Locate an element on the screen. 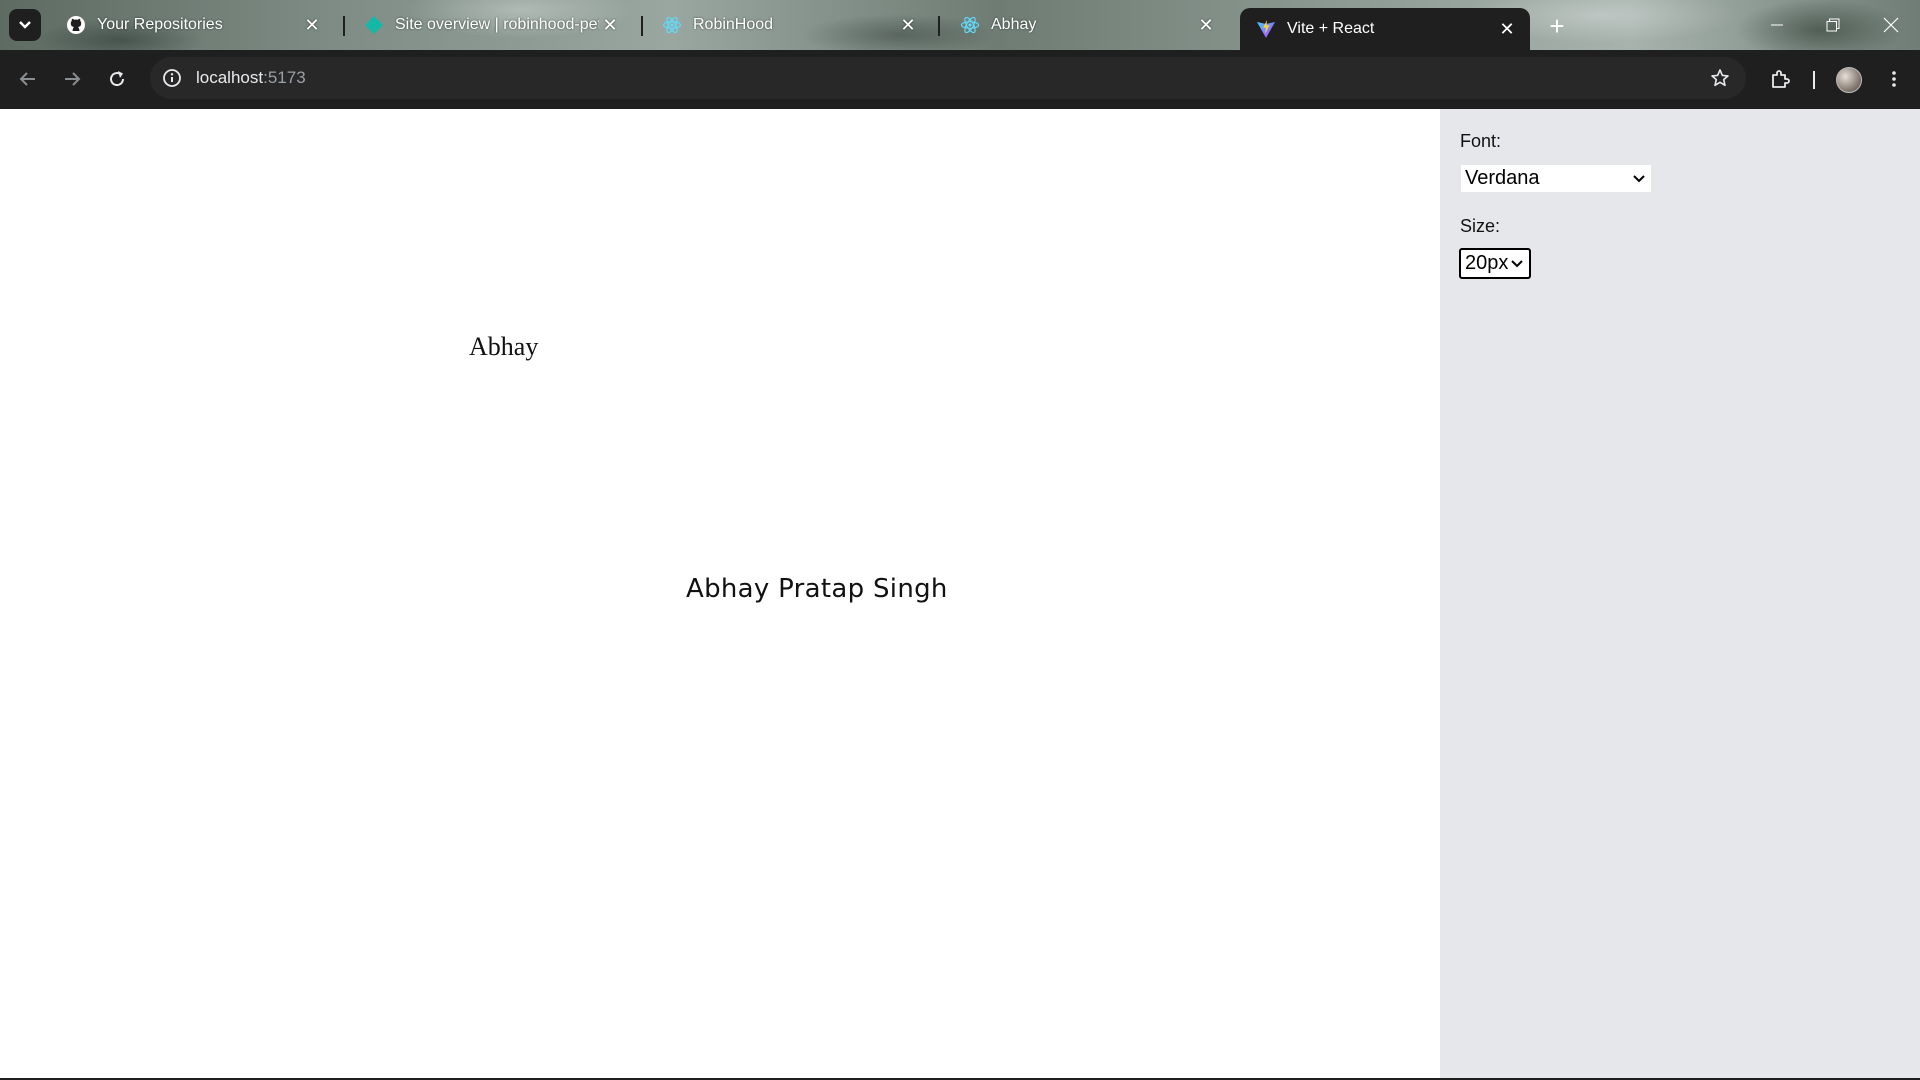 This screenshot has width=1920, height=1080. minimize-icon is located at coordinates (1777, 25).